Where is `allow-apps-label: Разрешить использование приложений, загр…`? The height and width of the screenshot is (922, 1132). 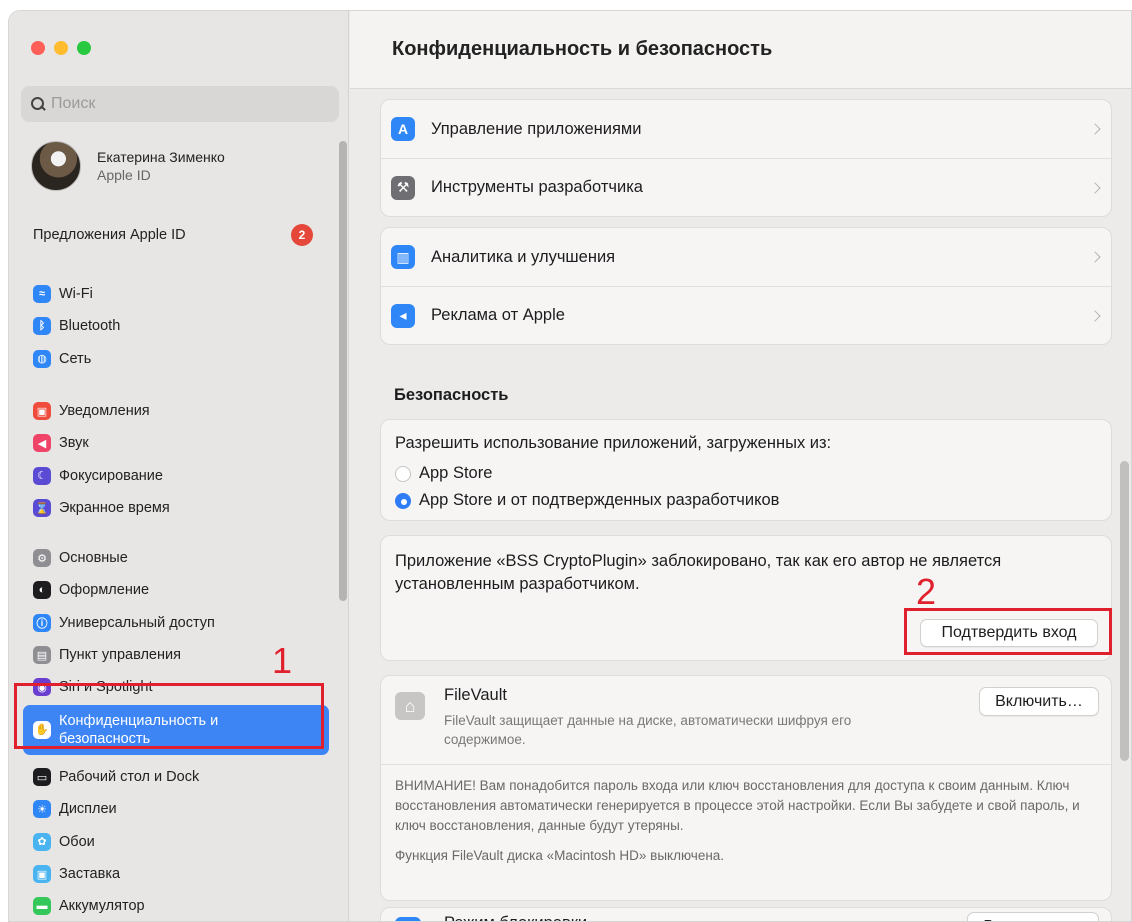 allow-apps-label: Разрешить использование приложений, загр… is located at coordinates (613, 443).